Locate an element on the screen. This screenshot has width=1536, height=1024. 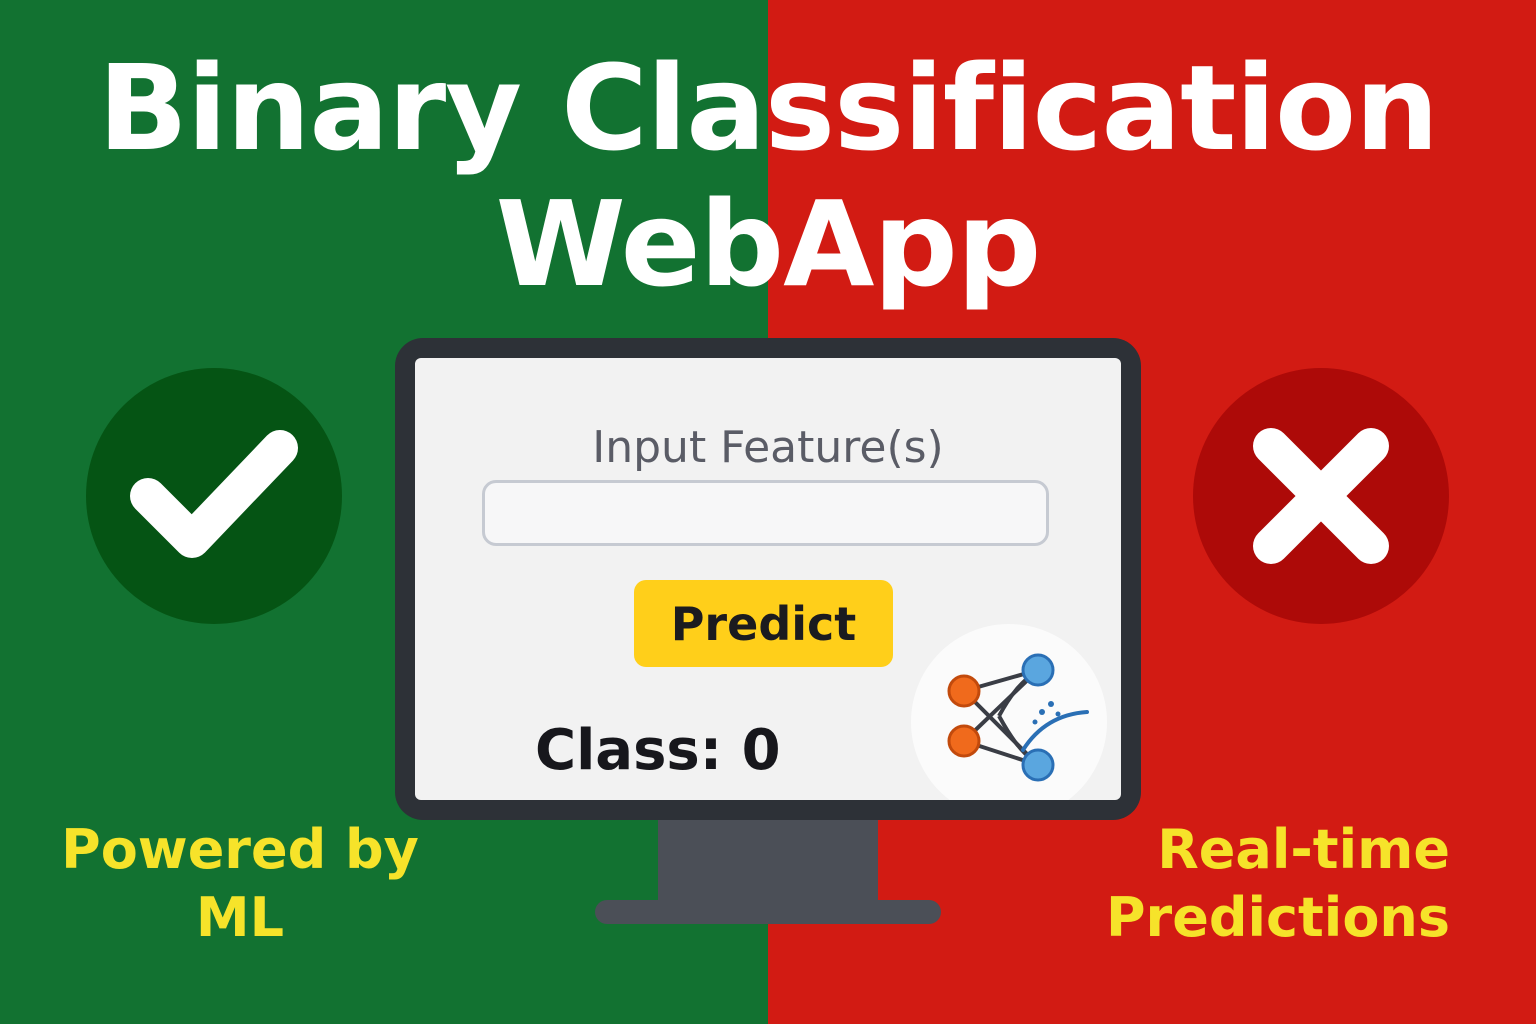
neural-network-logo is located at coordinates (1009, 712).